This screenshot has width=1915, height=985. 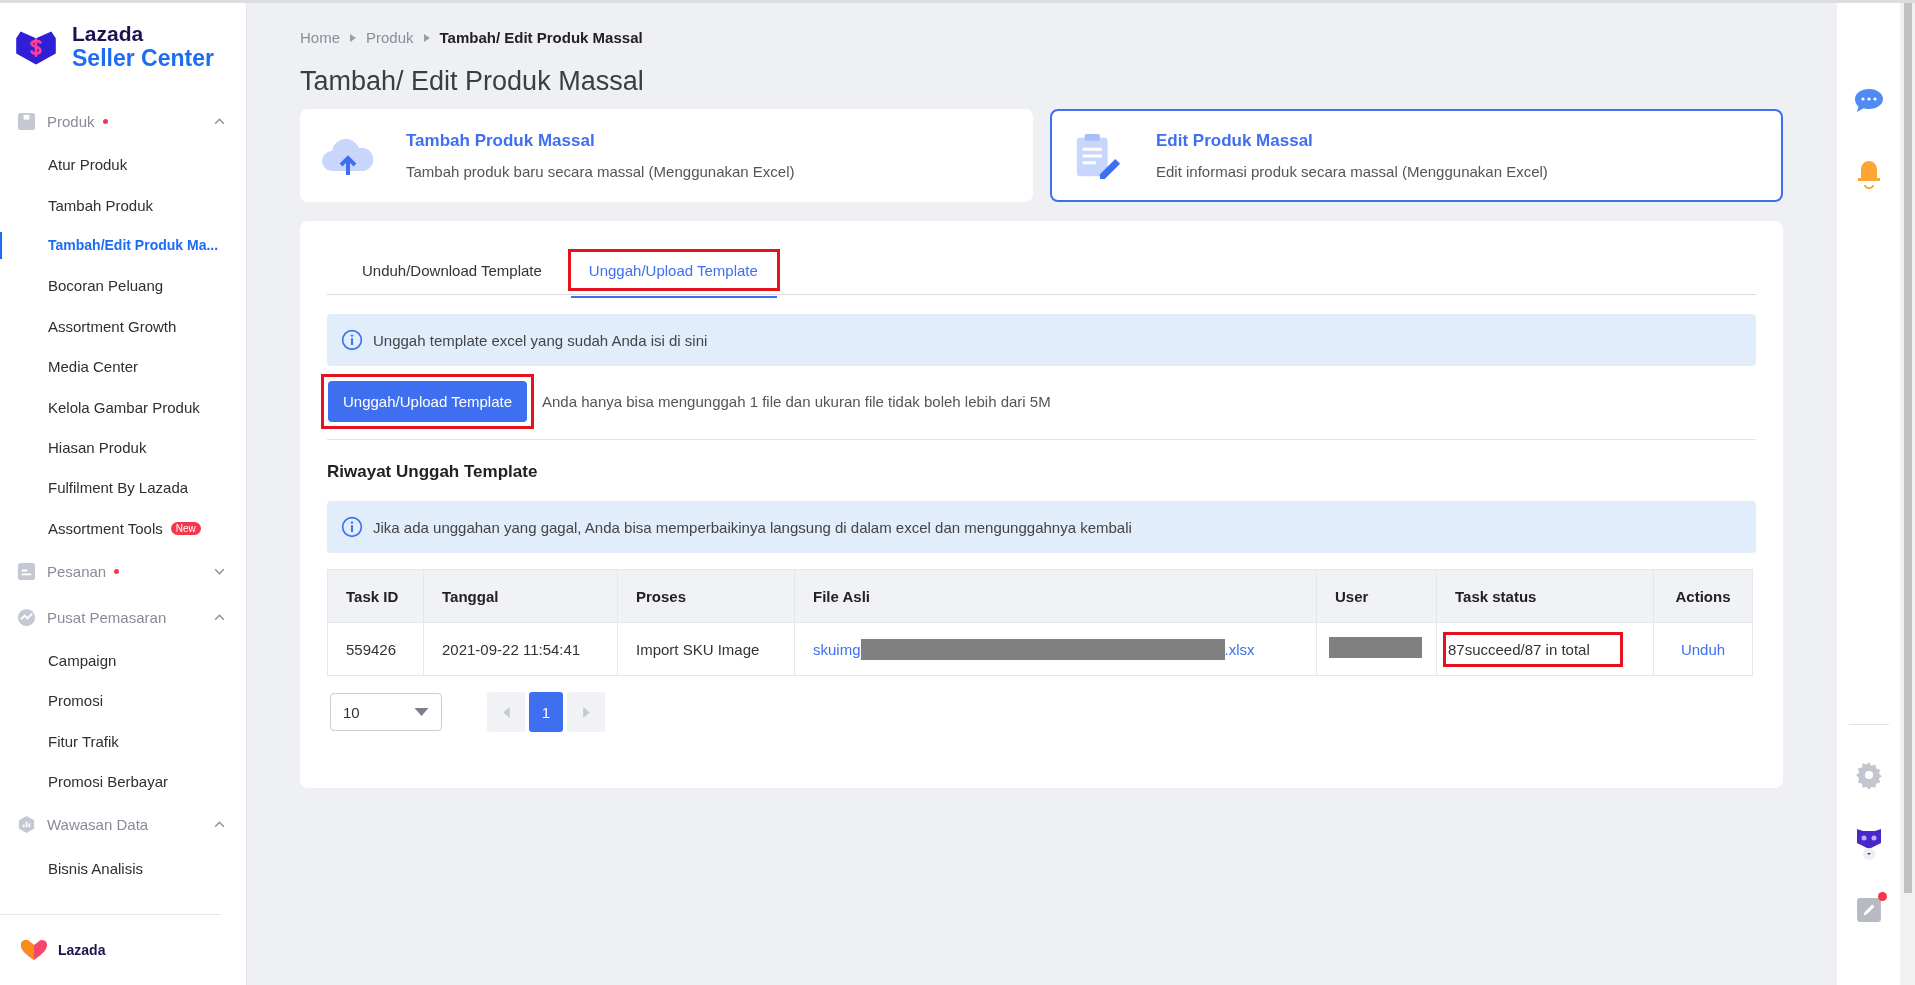 I want to click on footer-brand: Lazada, so click(x=82, y=950).